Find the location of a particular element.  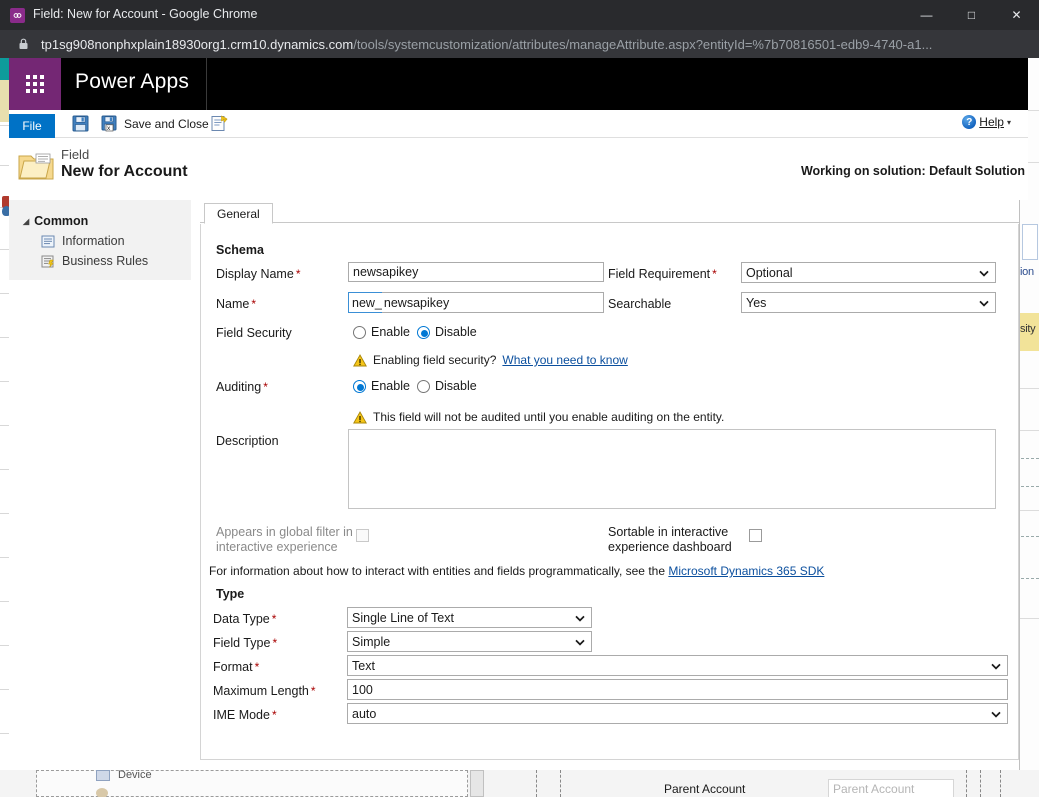

power-apps-header: Power Apps is located at coordinates (518, 84).